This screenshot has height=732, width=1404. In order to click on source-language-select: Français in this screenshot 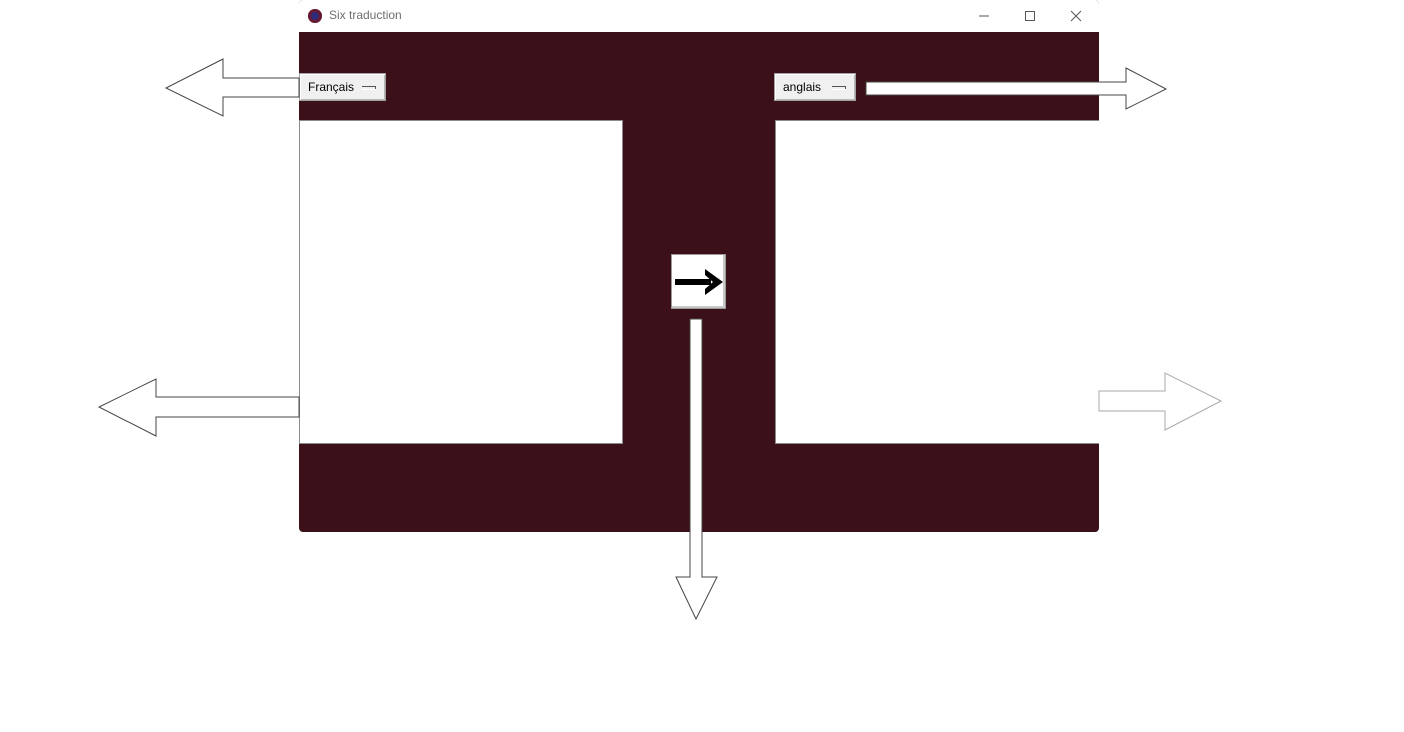, I will do `click(342, 87)`.